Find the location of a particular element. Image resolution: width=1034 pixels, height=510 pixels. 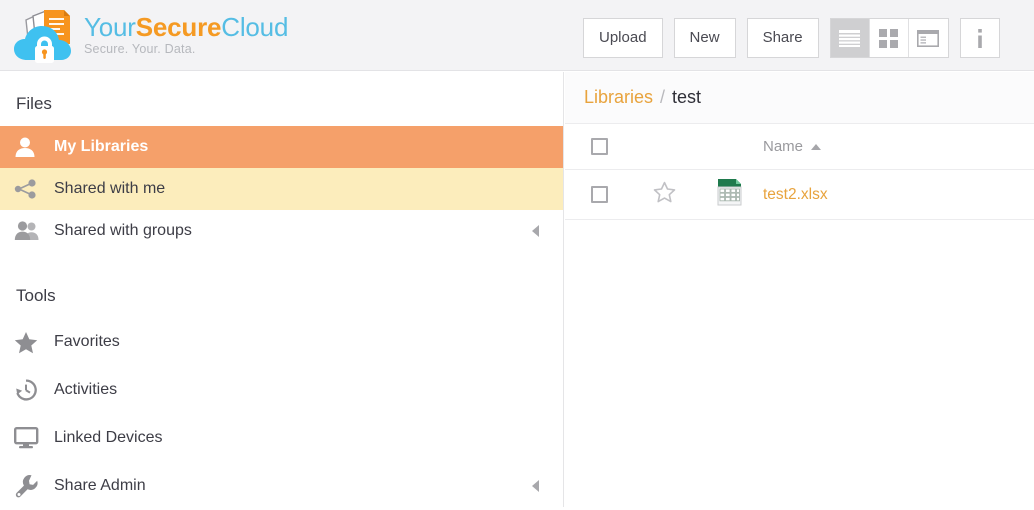

sidebar-item-favorites: Favorites is located at coordinates (281, 342).